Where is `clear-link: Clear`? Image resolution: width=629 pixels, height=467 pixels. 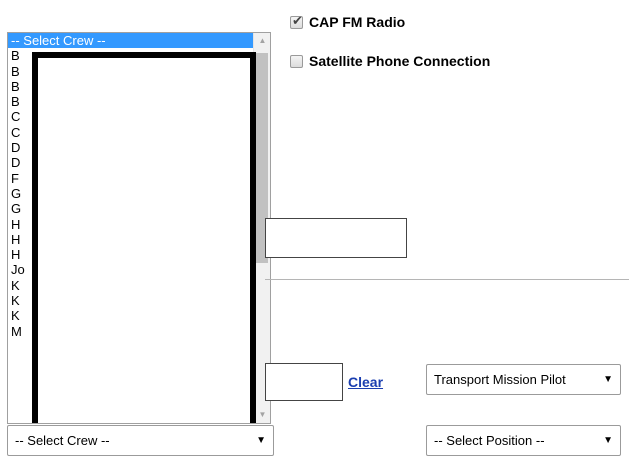
clear-link: Clear is located at coordinates (365, 382).